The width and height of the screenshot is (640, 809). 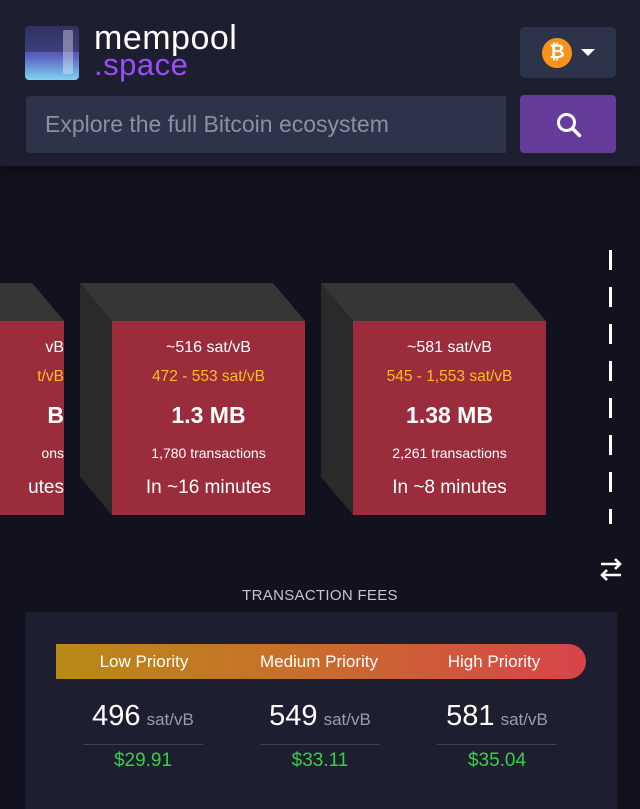 I want to click on medium-priority-label: Medium Priority, so click(x=319, y=661).